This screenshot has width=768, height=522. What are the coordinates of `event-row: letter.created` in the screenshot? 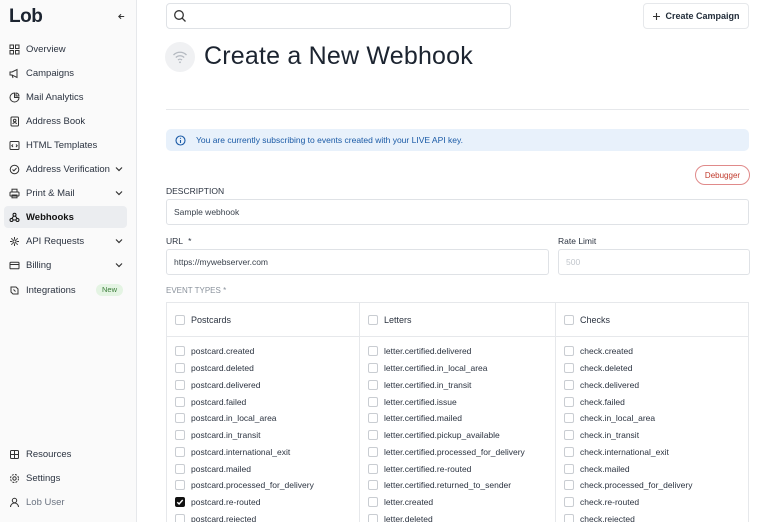 It's located at (457, 502).